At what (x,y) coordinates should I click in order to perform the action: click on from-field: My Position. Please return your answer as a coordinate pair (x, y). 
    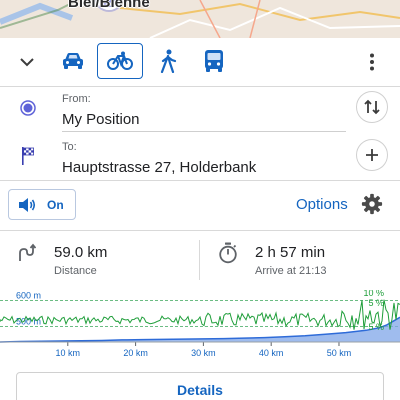
    Looking at the image, I should click on (101, 119).